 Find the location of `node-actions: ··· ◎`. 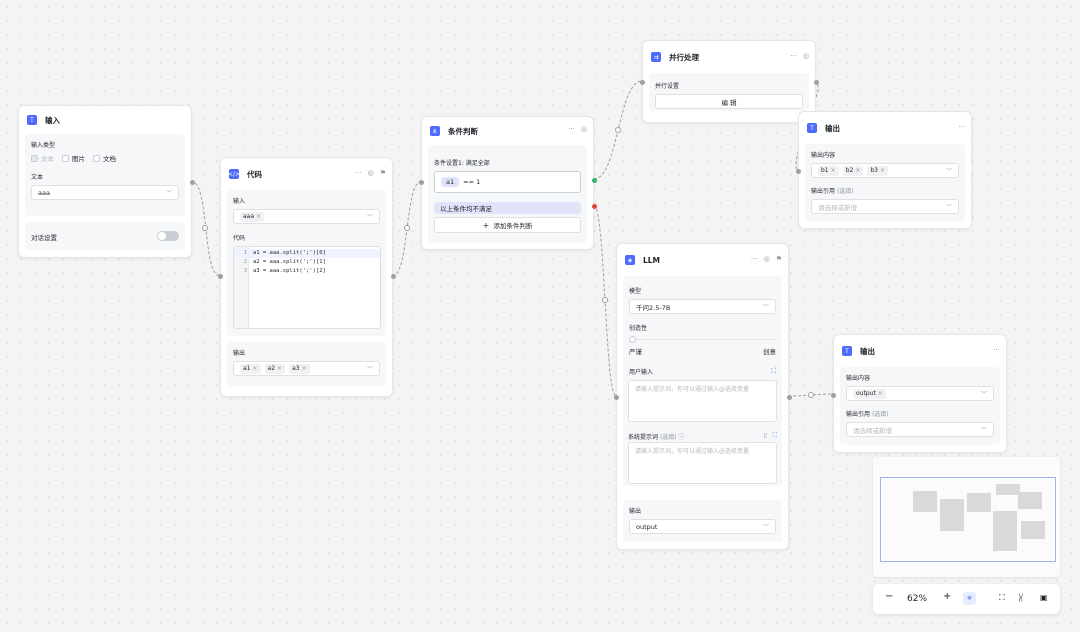

node-actions: ··· ◎ is located at coordinates (799, 56).